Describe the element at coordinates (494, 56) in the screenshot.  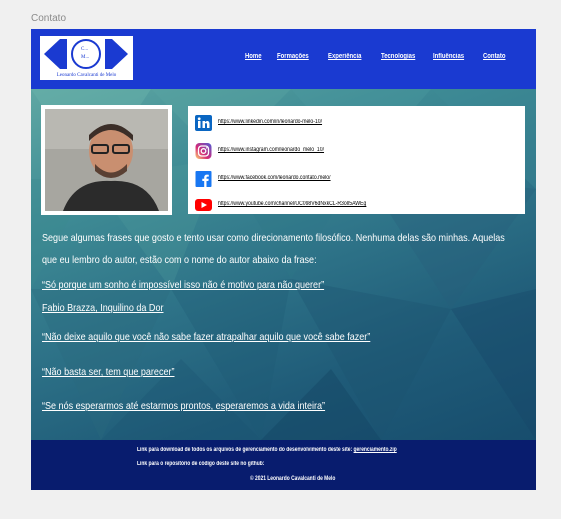
I see `nav-contato: Contato` at that location.